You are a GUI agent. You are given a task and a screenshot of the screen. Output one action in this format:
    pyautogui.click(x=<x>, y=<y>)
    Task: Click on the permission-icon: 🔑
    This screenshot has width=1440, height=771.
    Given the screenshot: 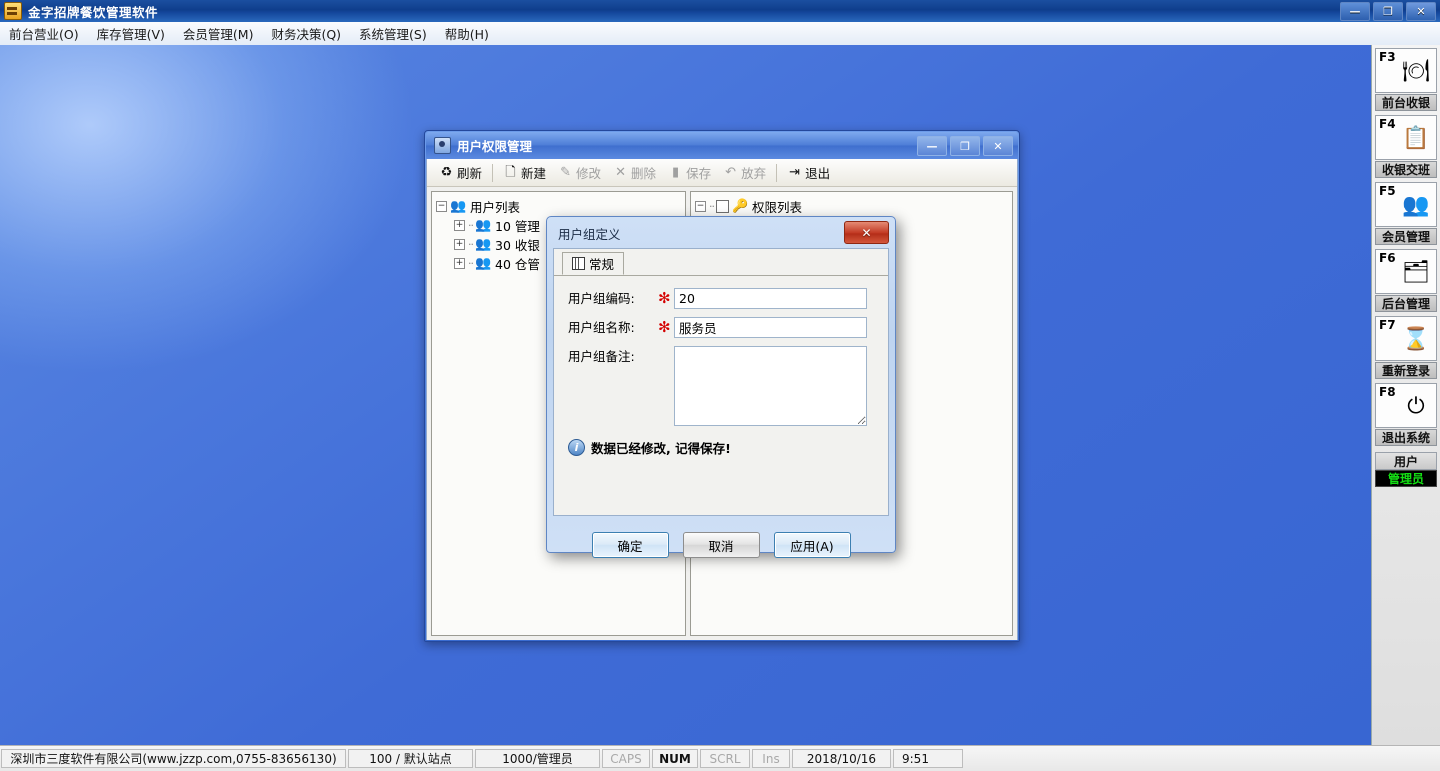 What is the action you would take?
    pyautogui.click(x=740, y=206)
    